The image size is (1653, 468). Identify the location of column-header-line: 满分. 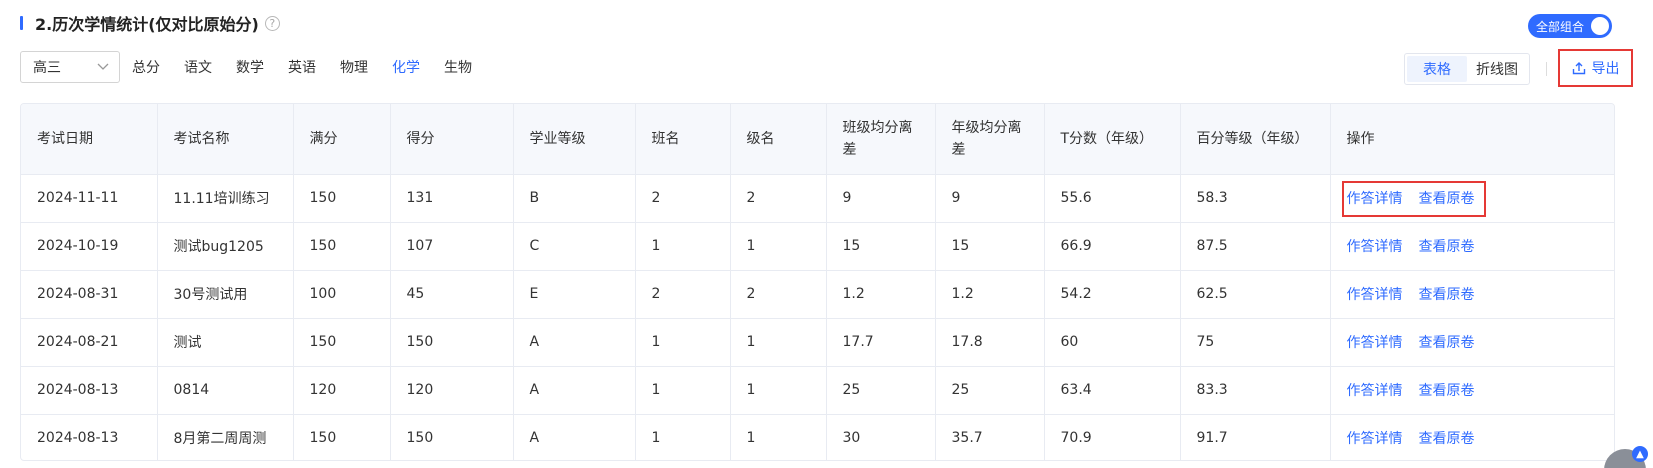
(323, 138).